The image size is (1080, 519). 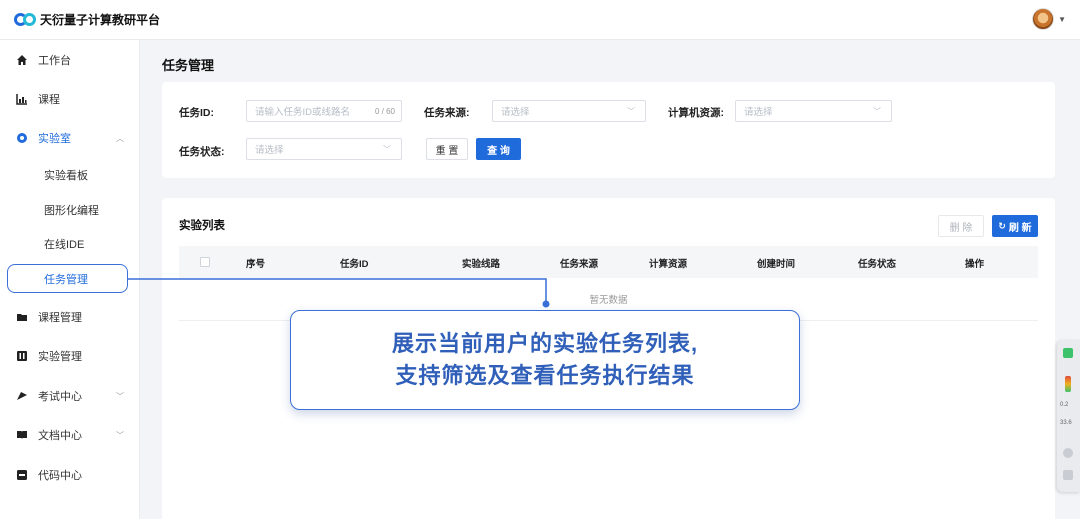 What do you see at coordinates (1064, 405) in the screenshot?
I see `metric-value: 0.2` at bounding box center [1064, 405].